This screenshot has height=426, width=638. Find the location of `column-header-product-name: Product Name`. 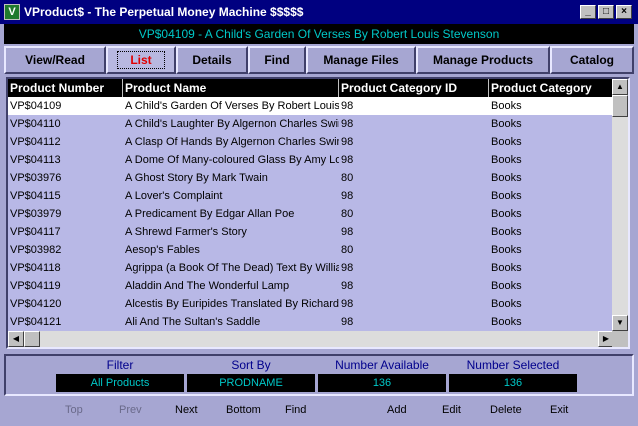

column-header-product-name: Product Name is located at coordinates (231, 88).